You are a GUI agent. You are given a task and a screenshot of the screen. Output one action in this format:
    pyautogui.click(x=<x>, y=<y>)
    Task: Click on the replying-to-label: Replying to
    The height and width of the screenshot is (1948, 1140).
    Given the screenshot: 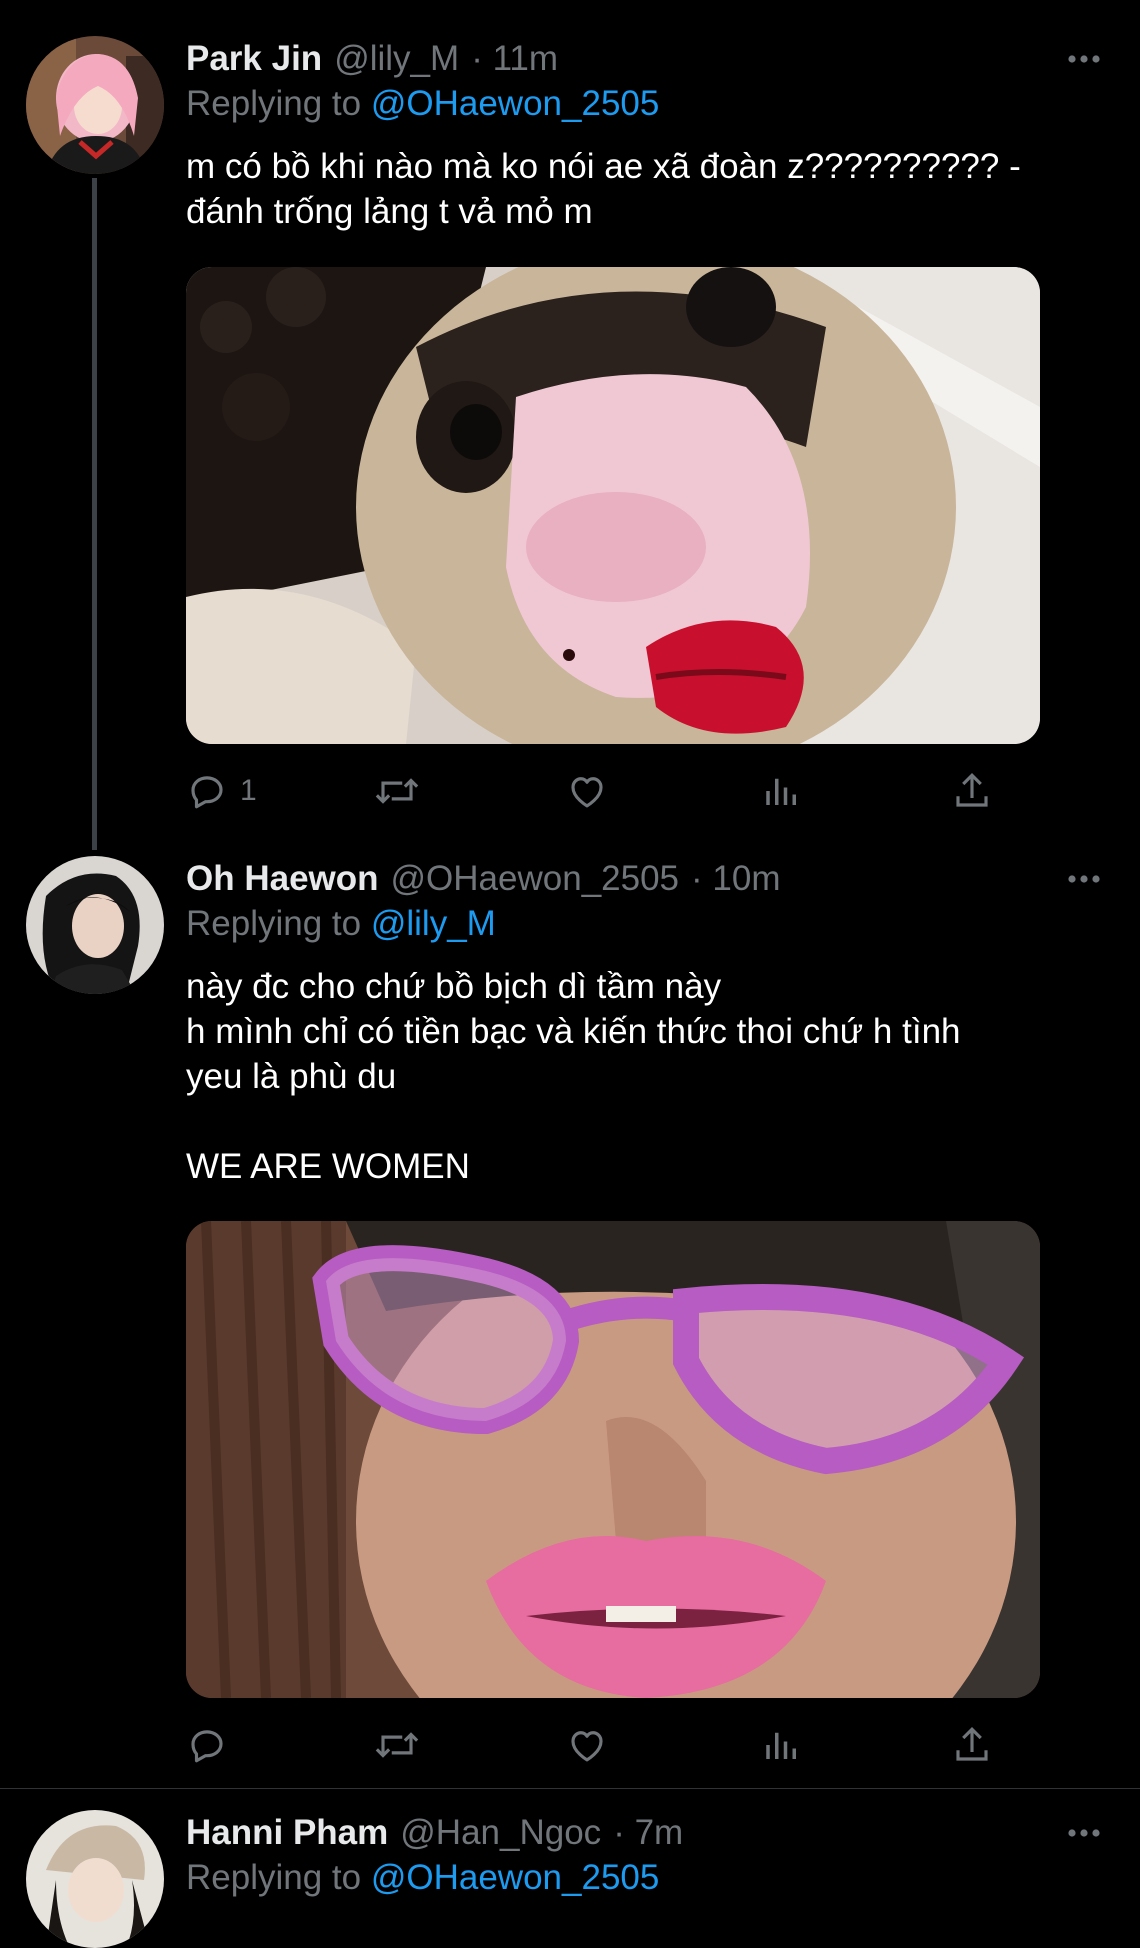 What is the action you would take?
    pyautogui.click(x=274, y=1877)
    